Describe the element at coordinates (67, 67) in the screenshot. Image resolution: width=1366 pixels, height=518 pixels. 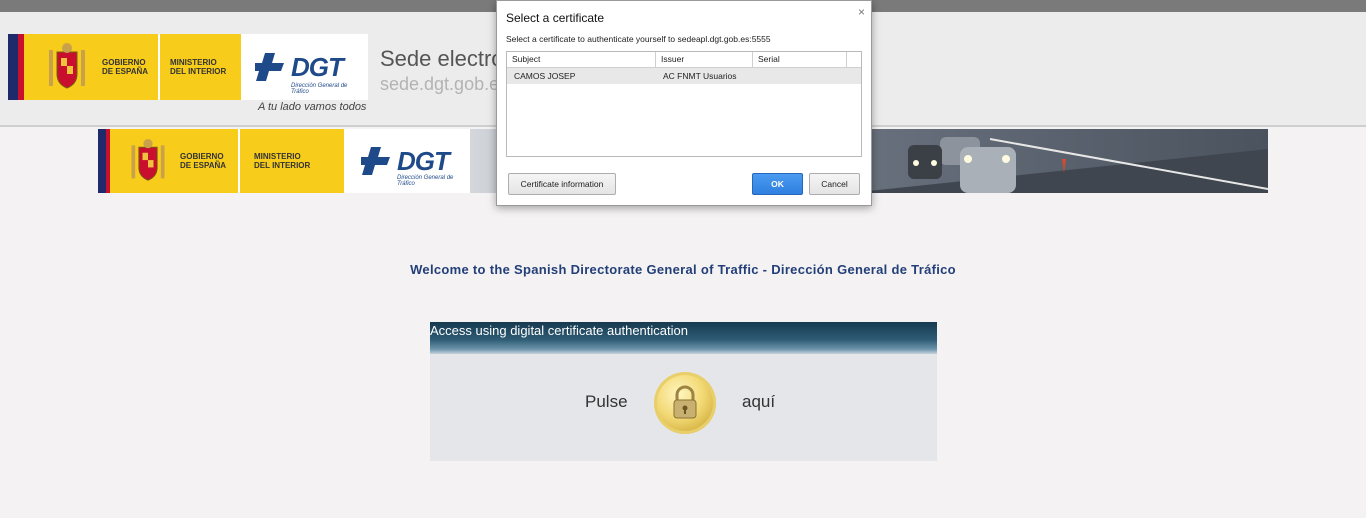
I see `coat-of-arms-icon` at that location.